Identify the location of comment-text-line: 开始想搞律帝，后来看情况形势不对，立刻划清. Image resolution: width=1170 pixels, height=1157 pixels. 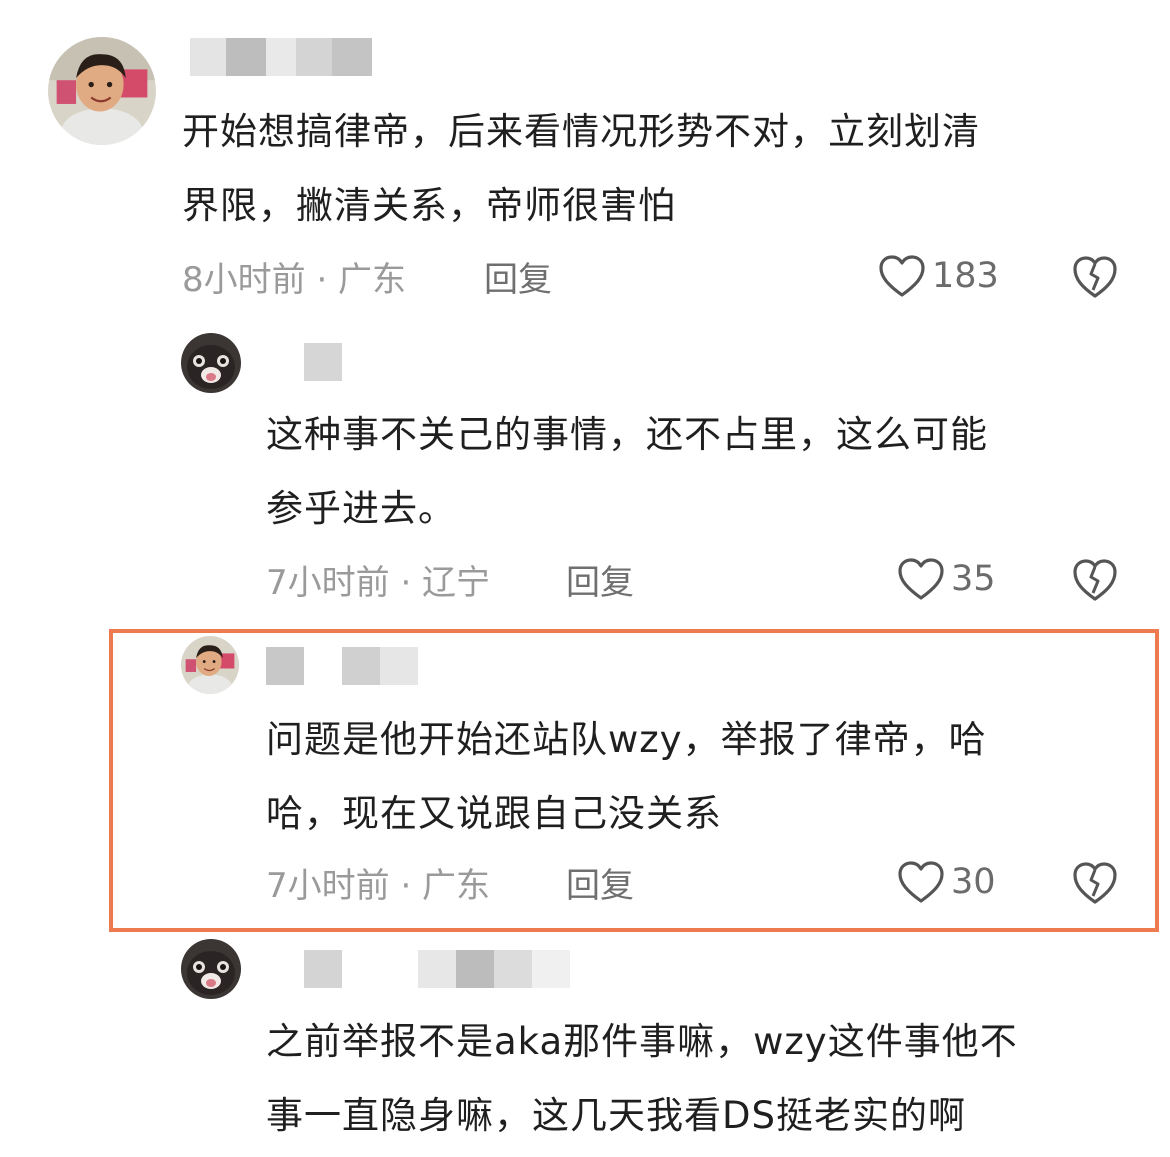
(581, 131).